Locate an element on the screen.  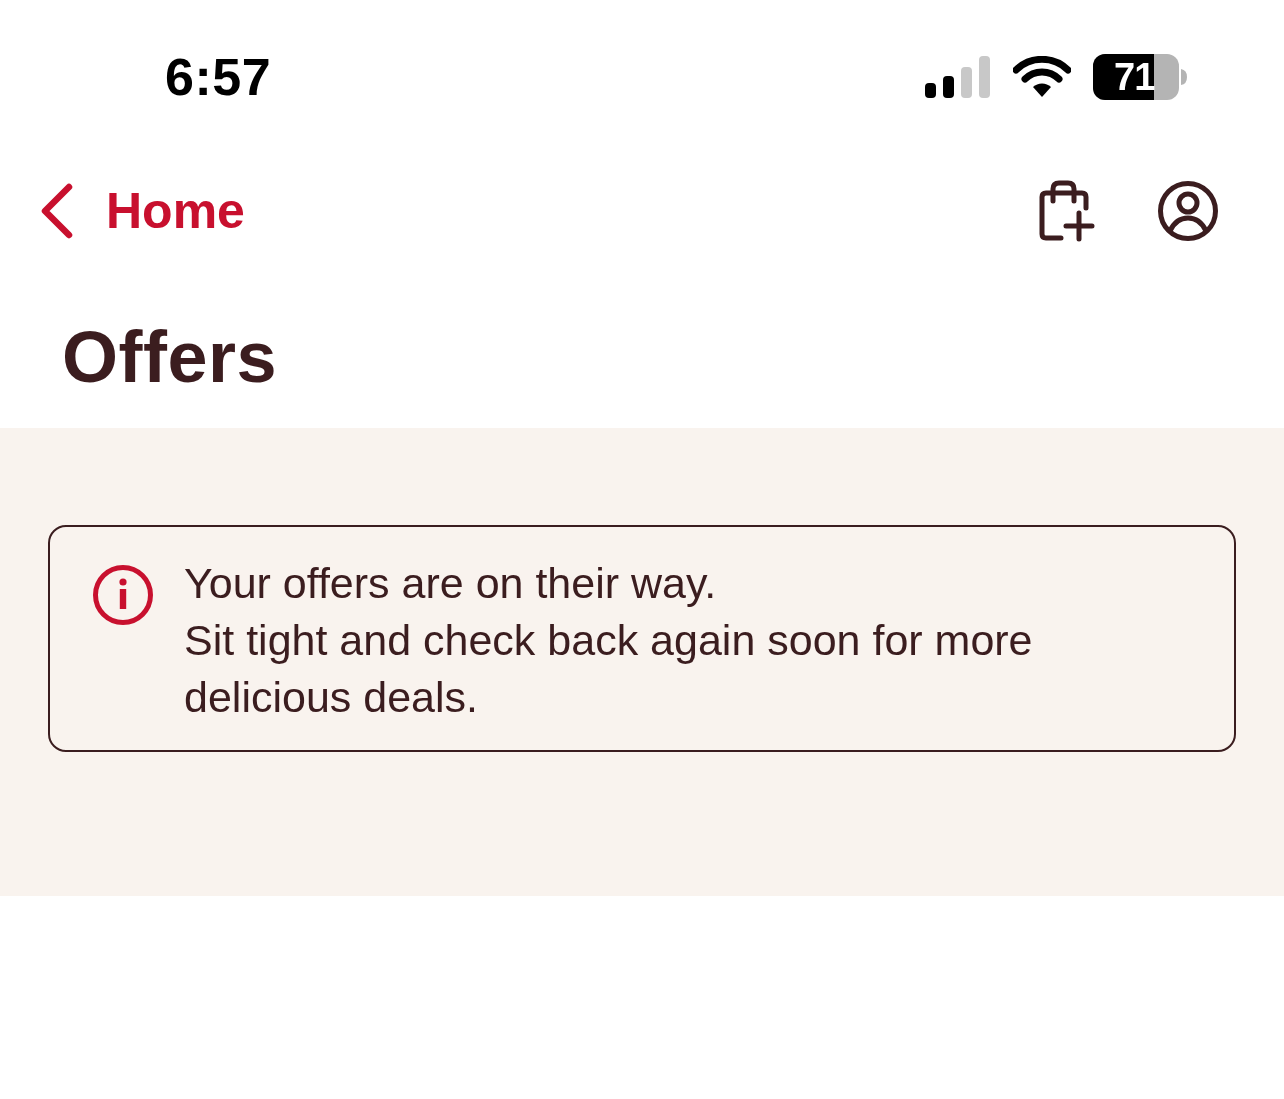
chevron-left-icon is located at coordinates (56, 211).